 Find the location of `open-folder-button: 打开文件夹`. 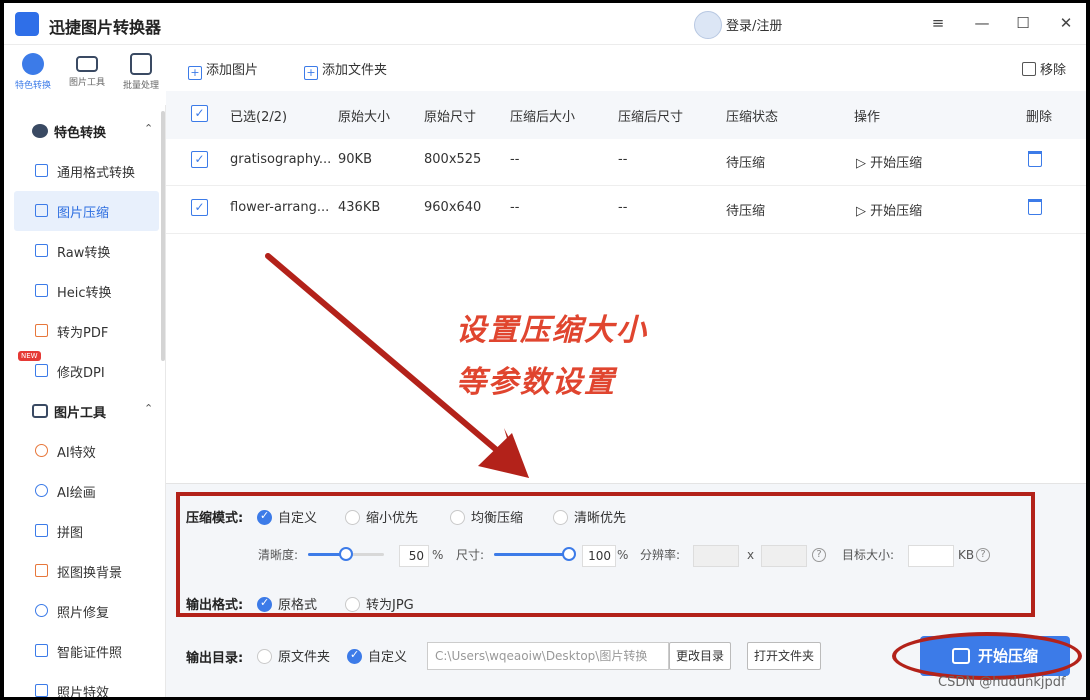

open-folder-button: 打开文件夹 is located at coordinates (784, 656).